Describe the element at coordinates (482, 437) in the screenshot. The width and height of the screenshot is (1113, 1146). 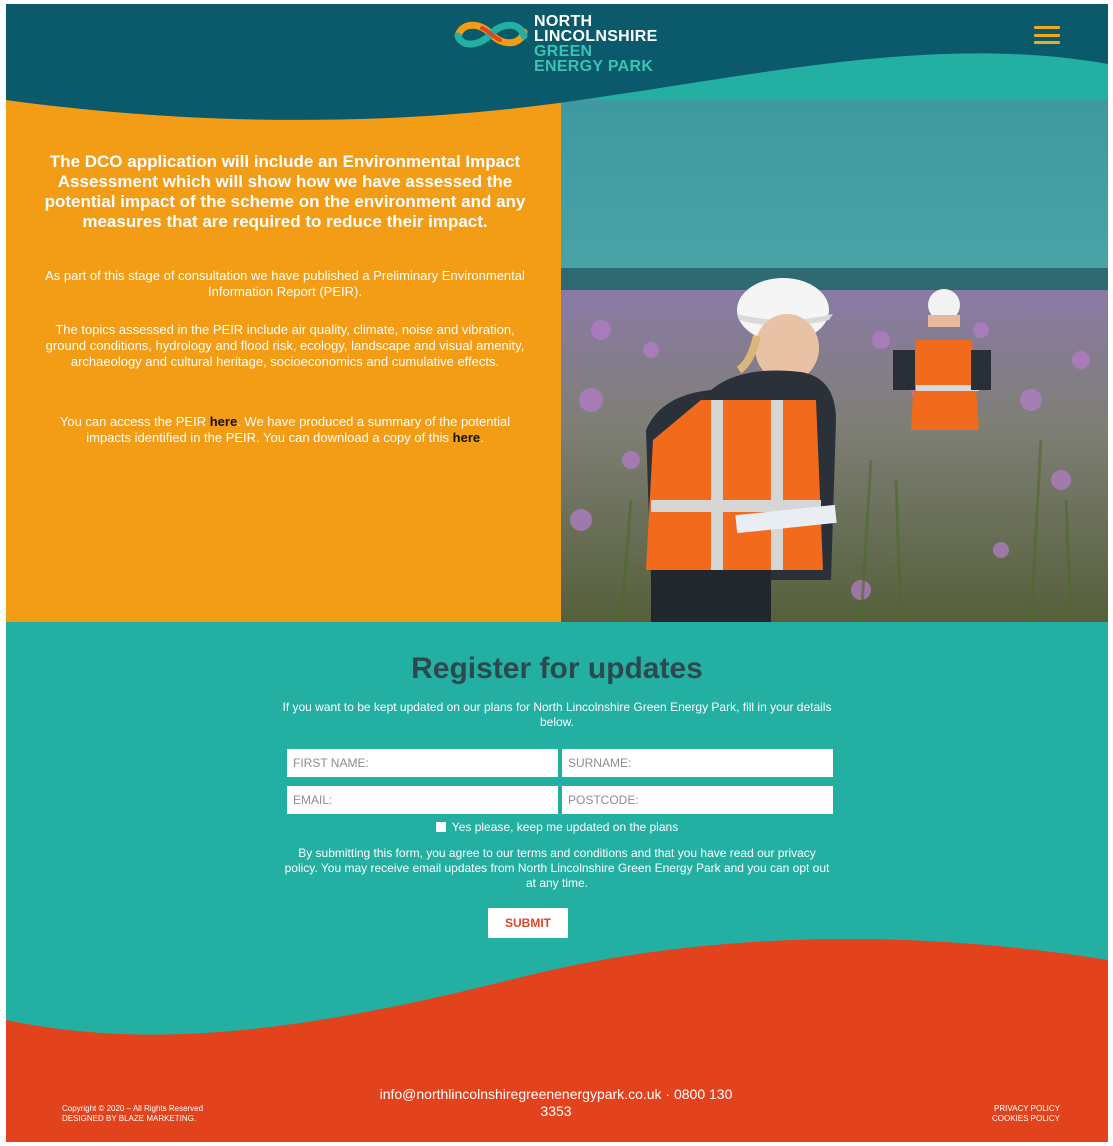
I see `access-text-c: .` at that location.